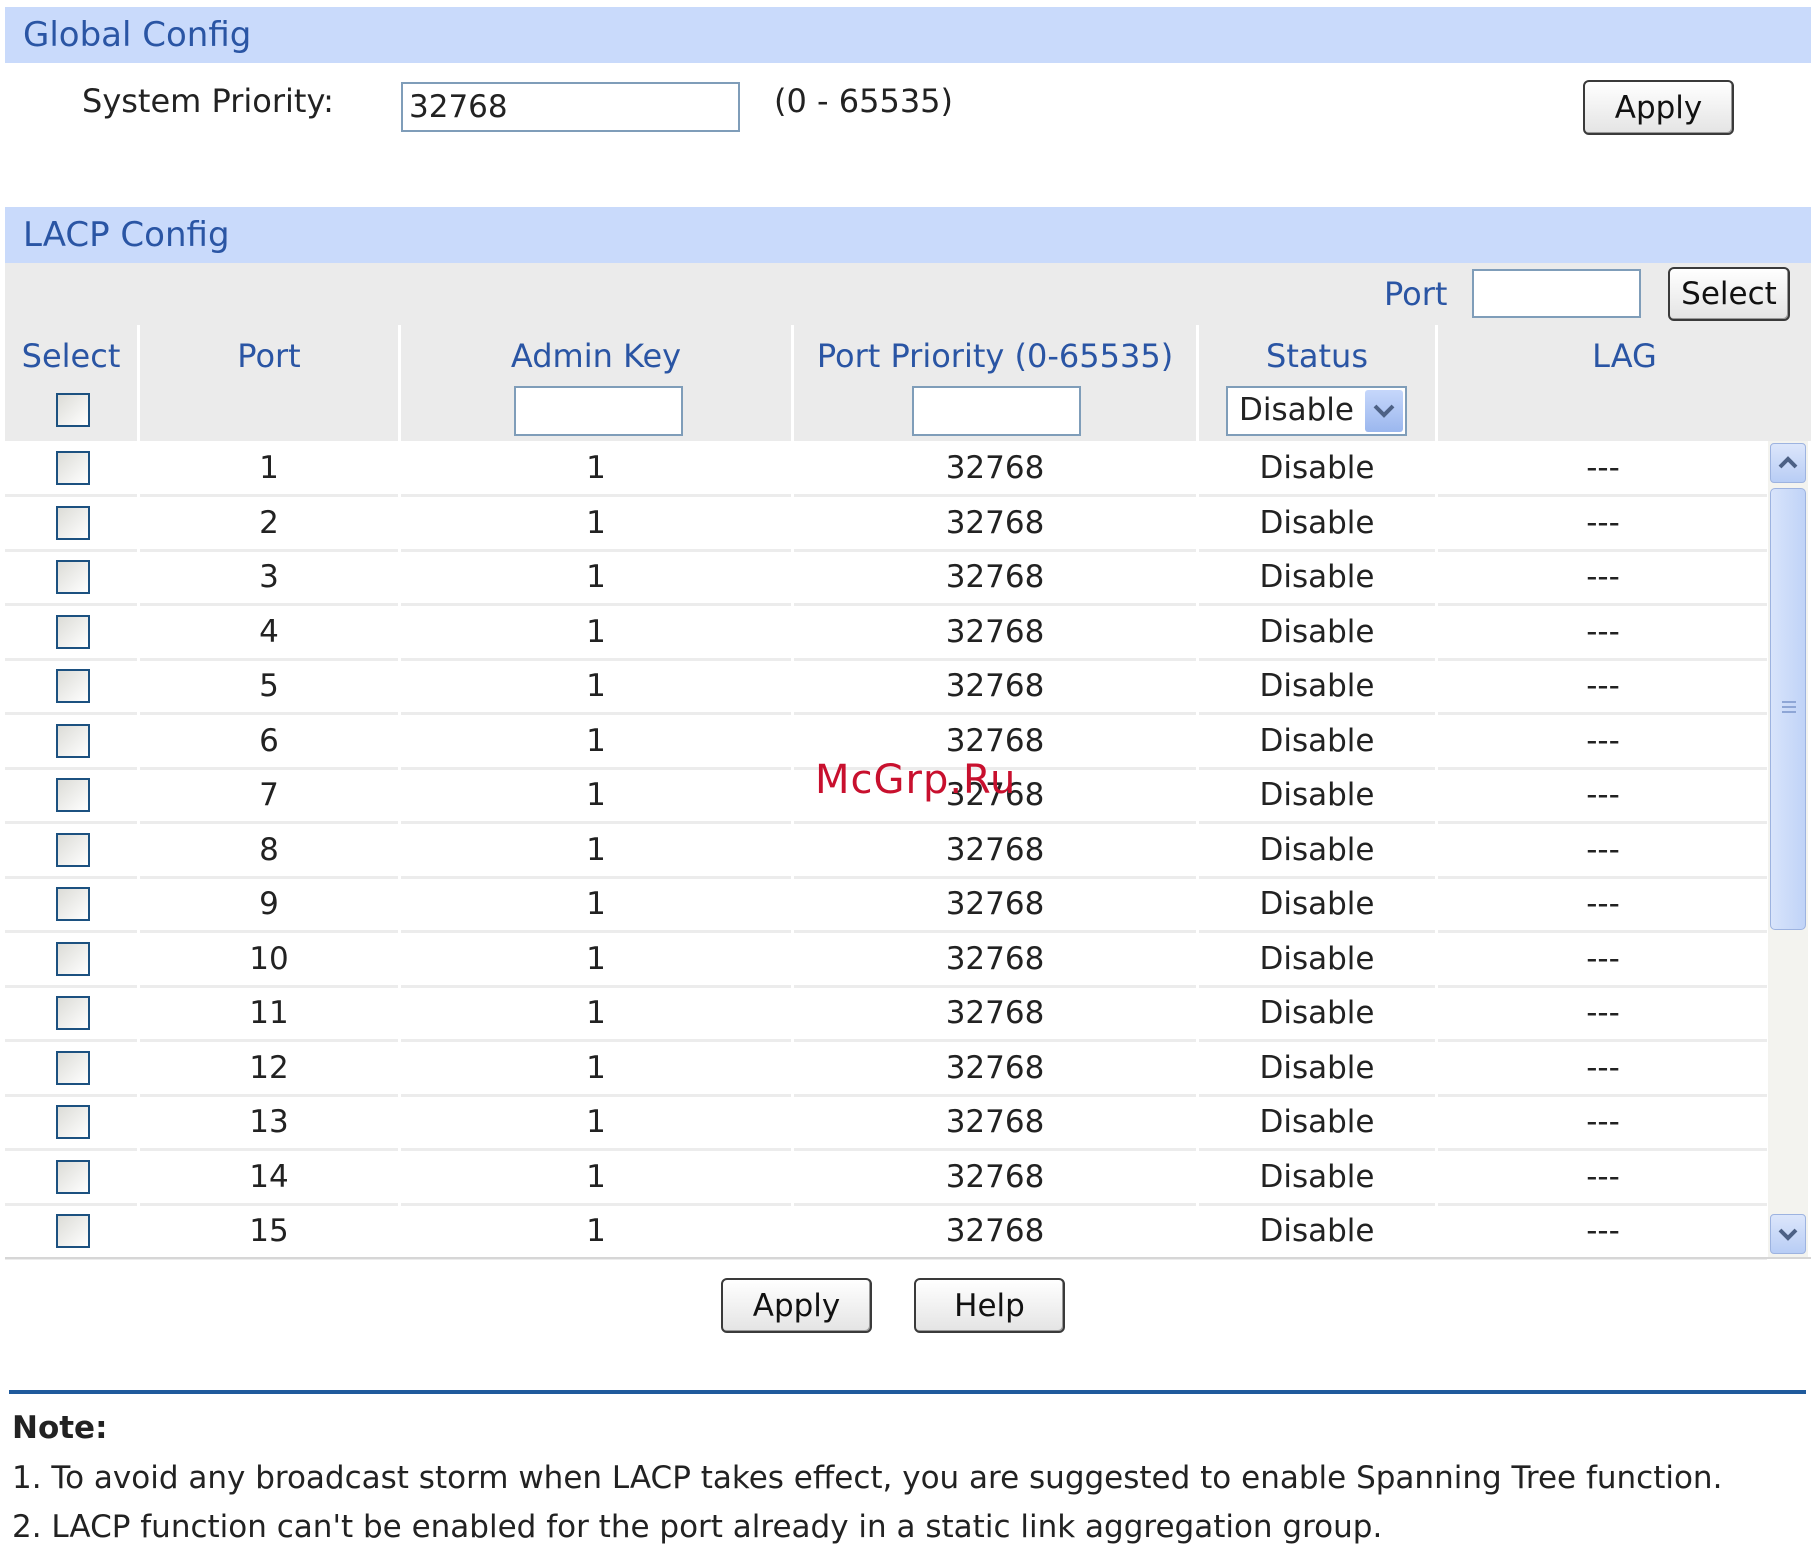  What do you see at coordinates (269, 356) in the screenshot?
I see `col-header-port: Port` at bounding box center [269, 356].